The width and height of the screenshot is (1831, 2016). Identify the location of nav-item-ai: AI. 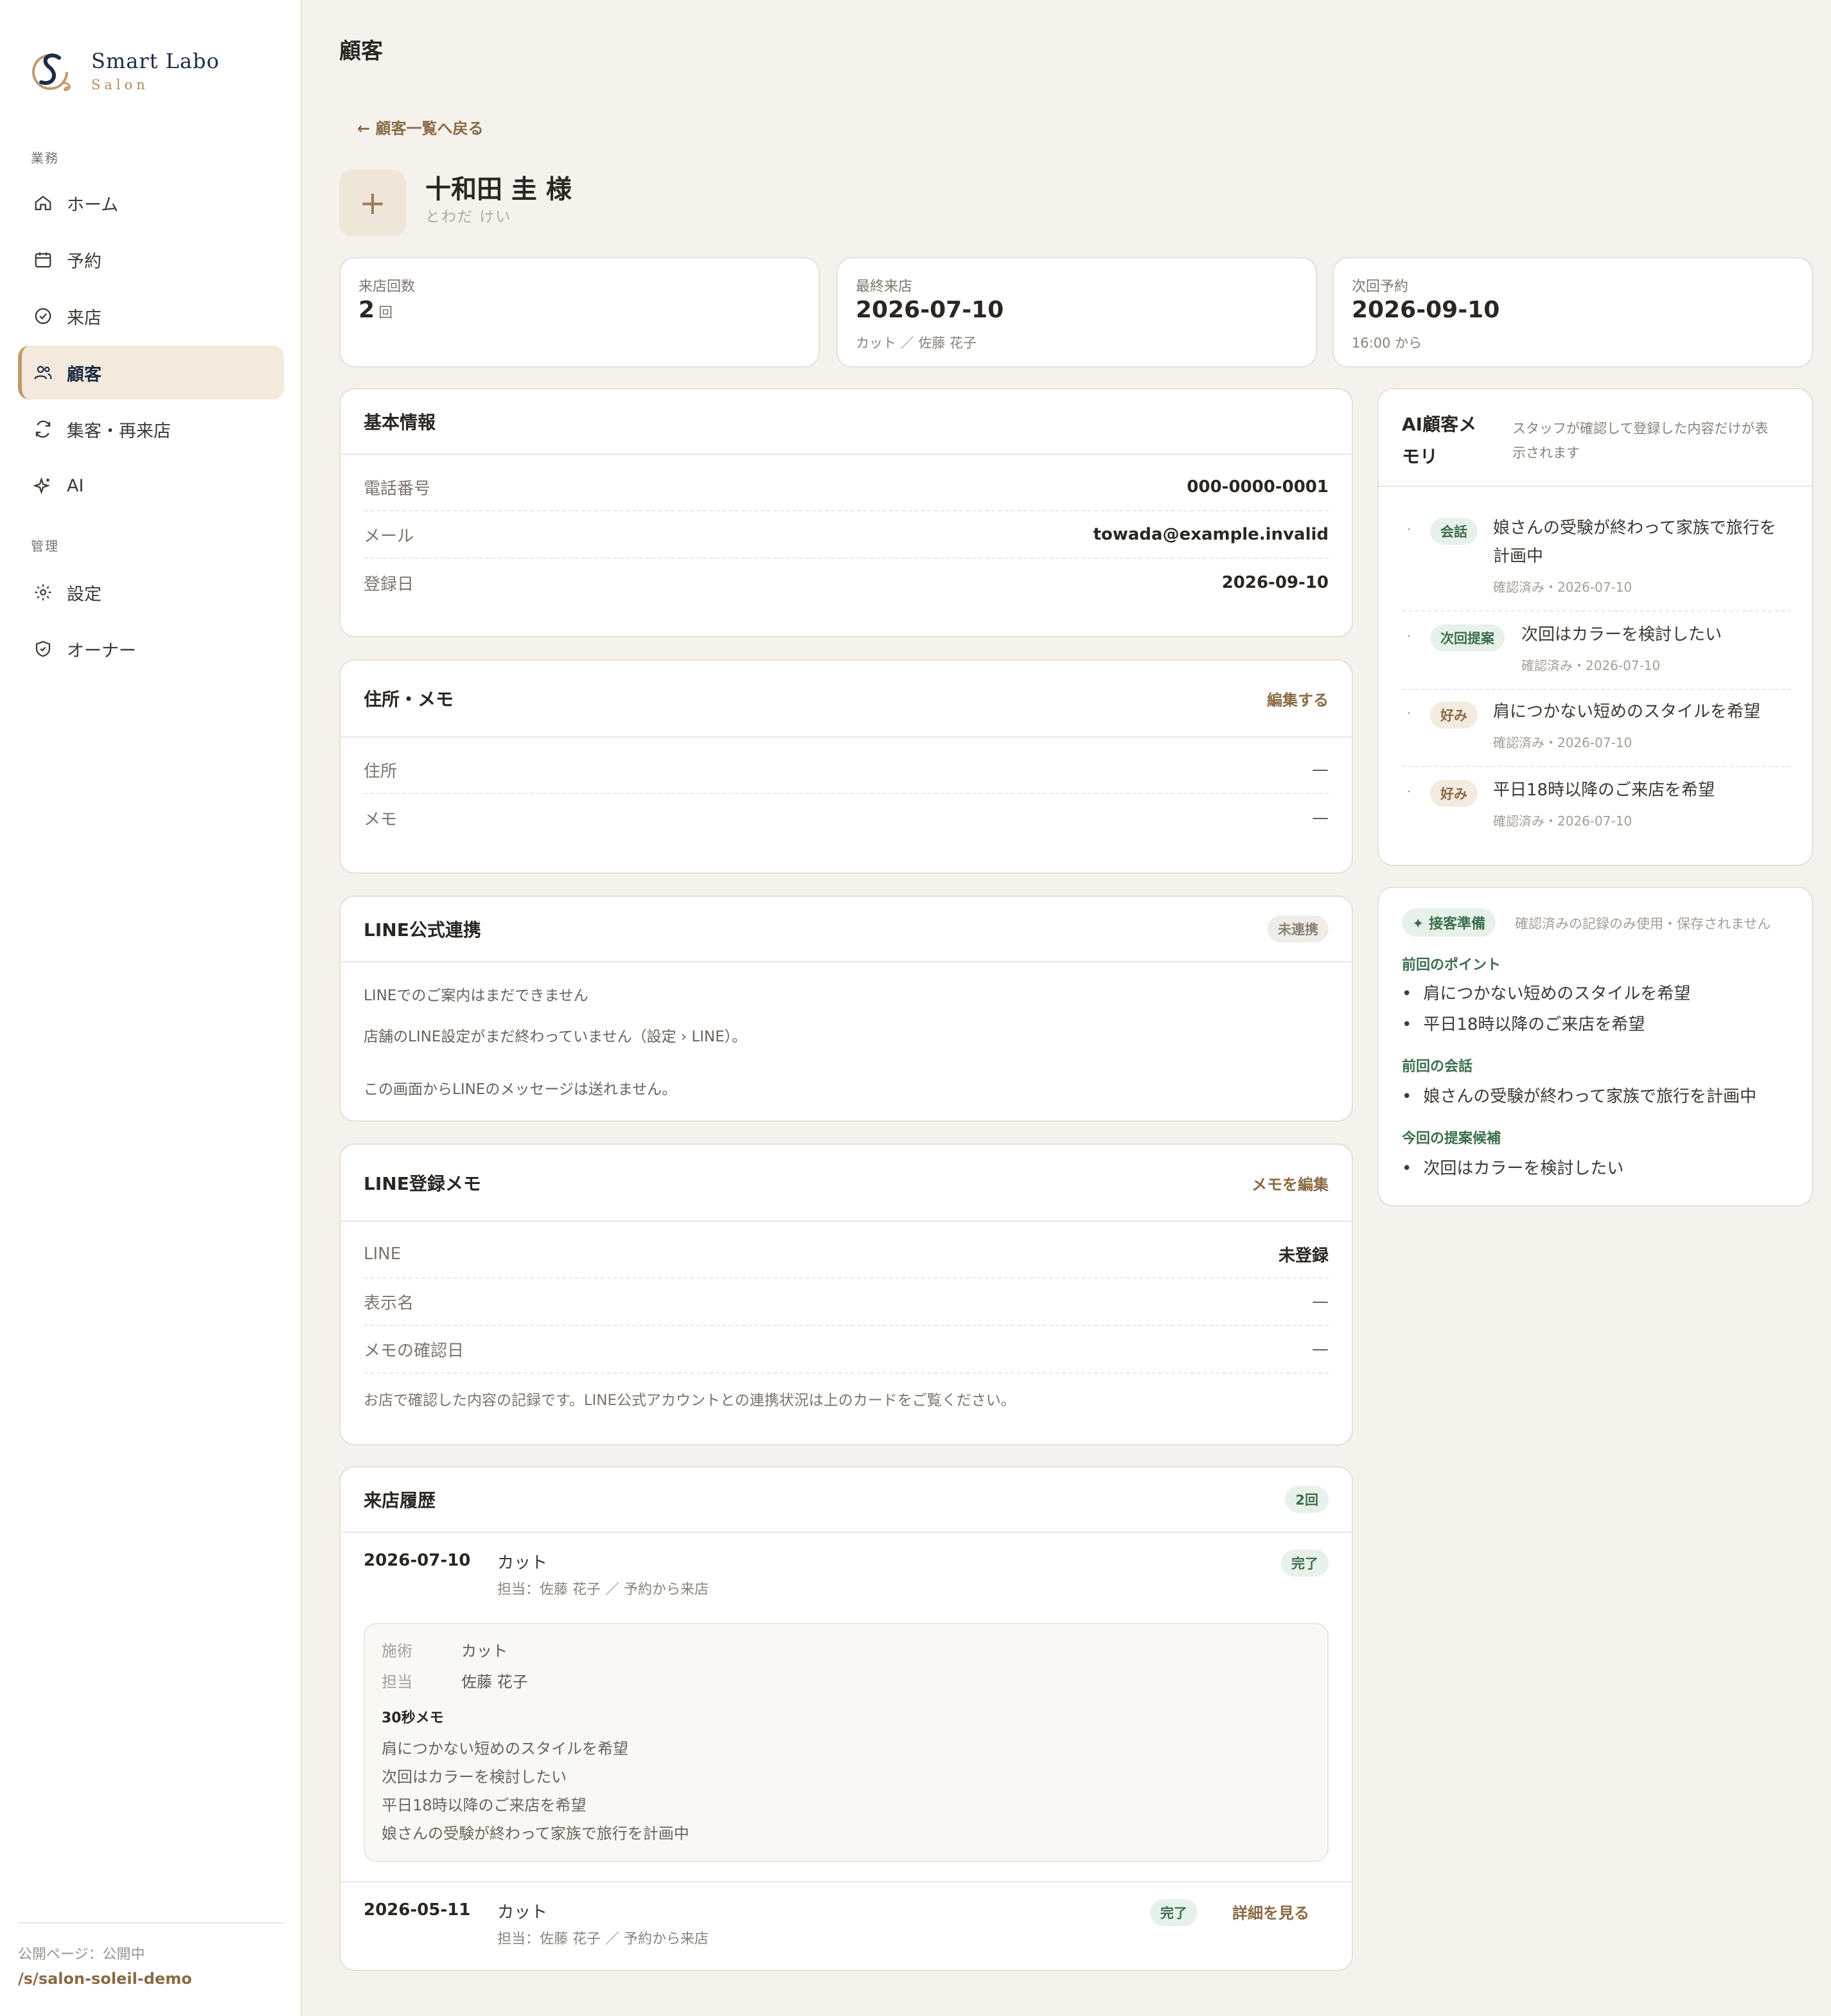
(151, 486).